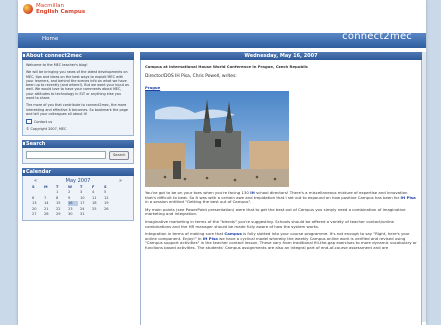 The width and height of the screenshot is (441, 325). What do you see at coordinates (97, 209) in the screenshot?
I see `calendar-day: 25` at bounding box center [97, 209].